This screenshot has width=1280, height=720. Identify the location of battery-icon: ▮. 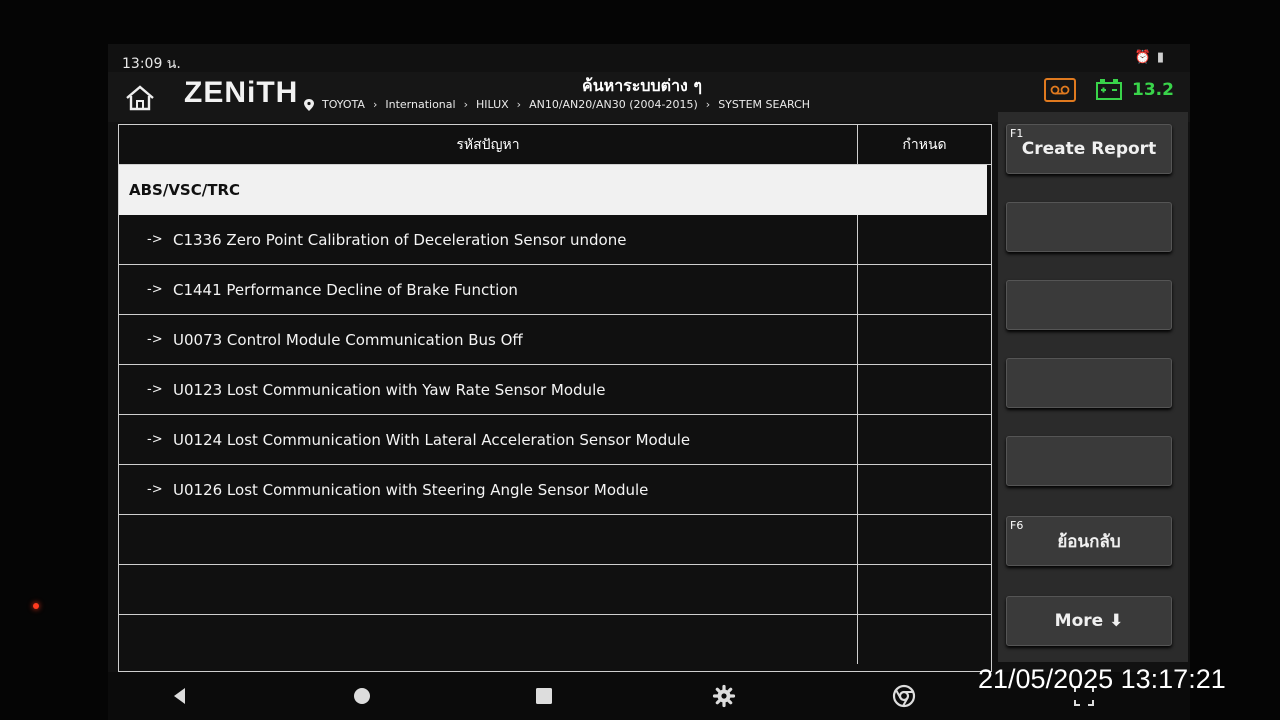
(1163, 57).